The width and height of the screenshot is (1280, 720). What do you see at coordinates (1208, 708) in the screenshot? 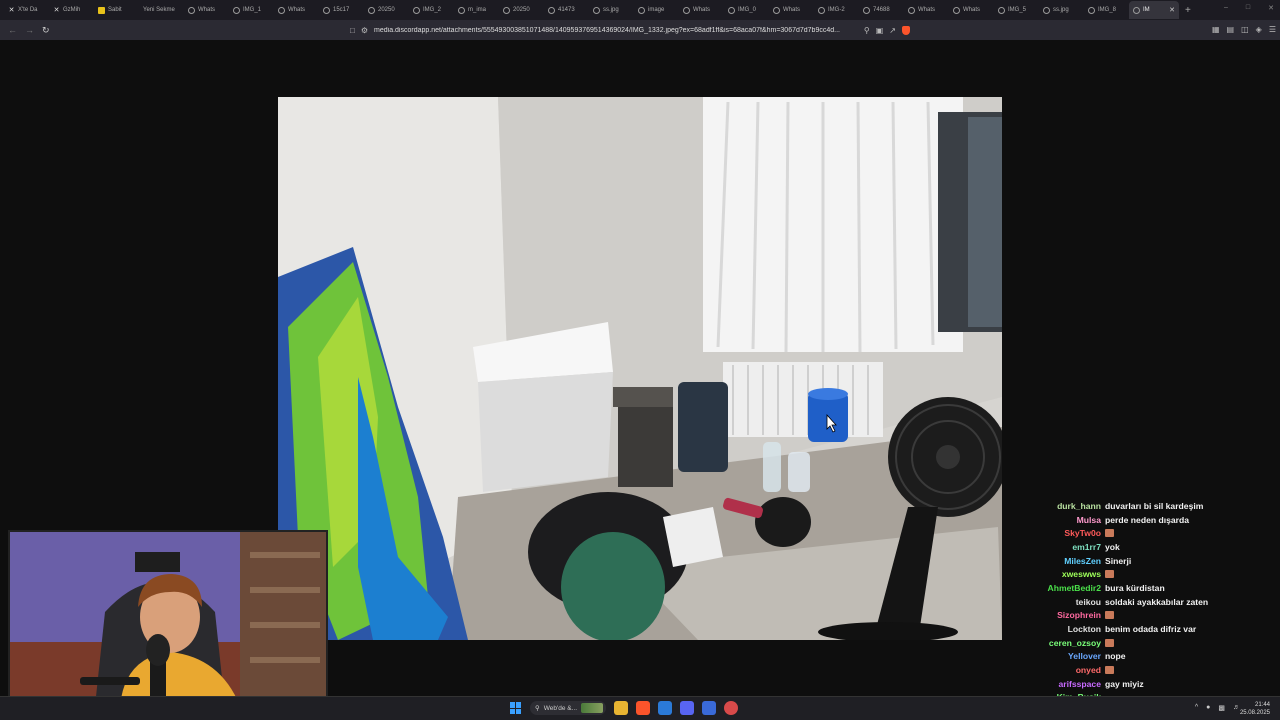
I see `microphone-icon: ●` at bounding box center [1208, 708].